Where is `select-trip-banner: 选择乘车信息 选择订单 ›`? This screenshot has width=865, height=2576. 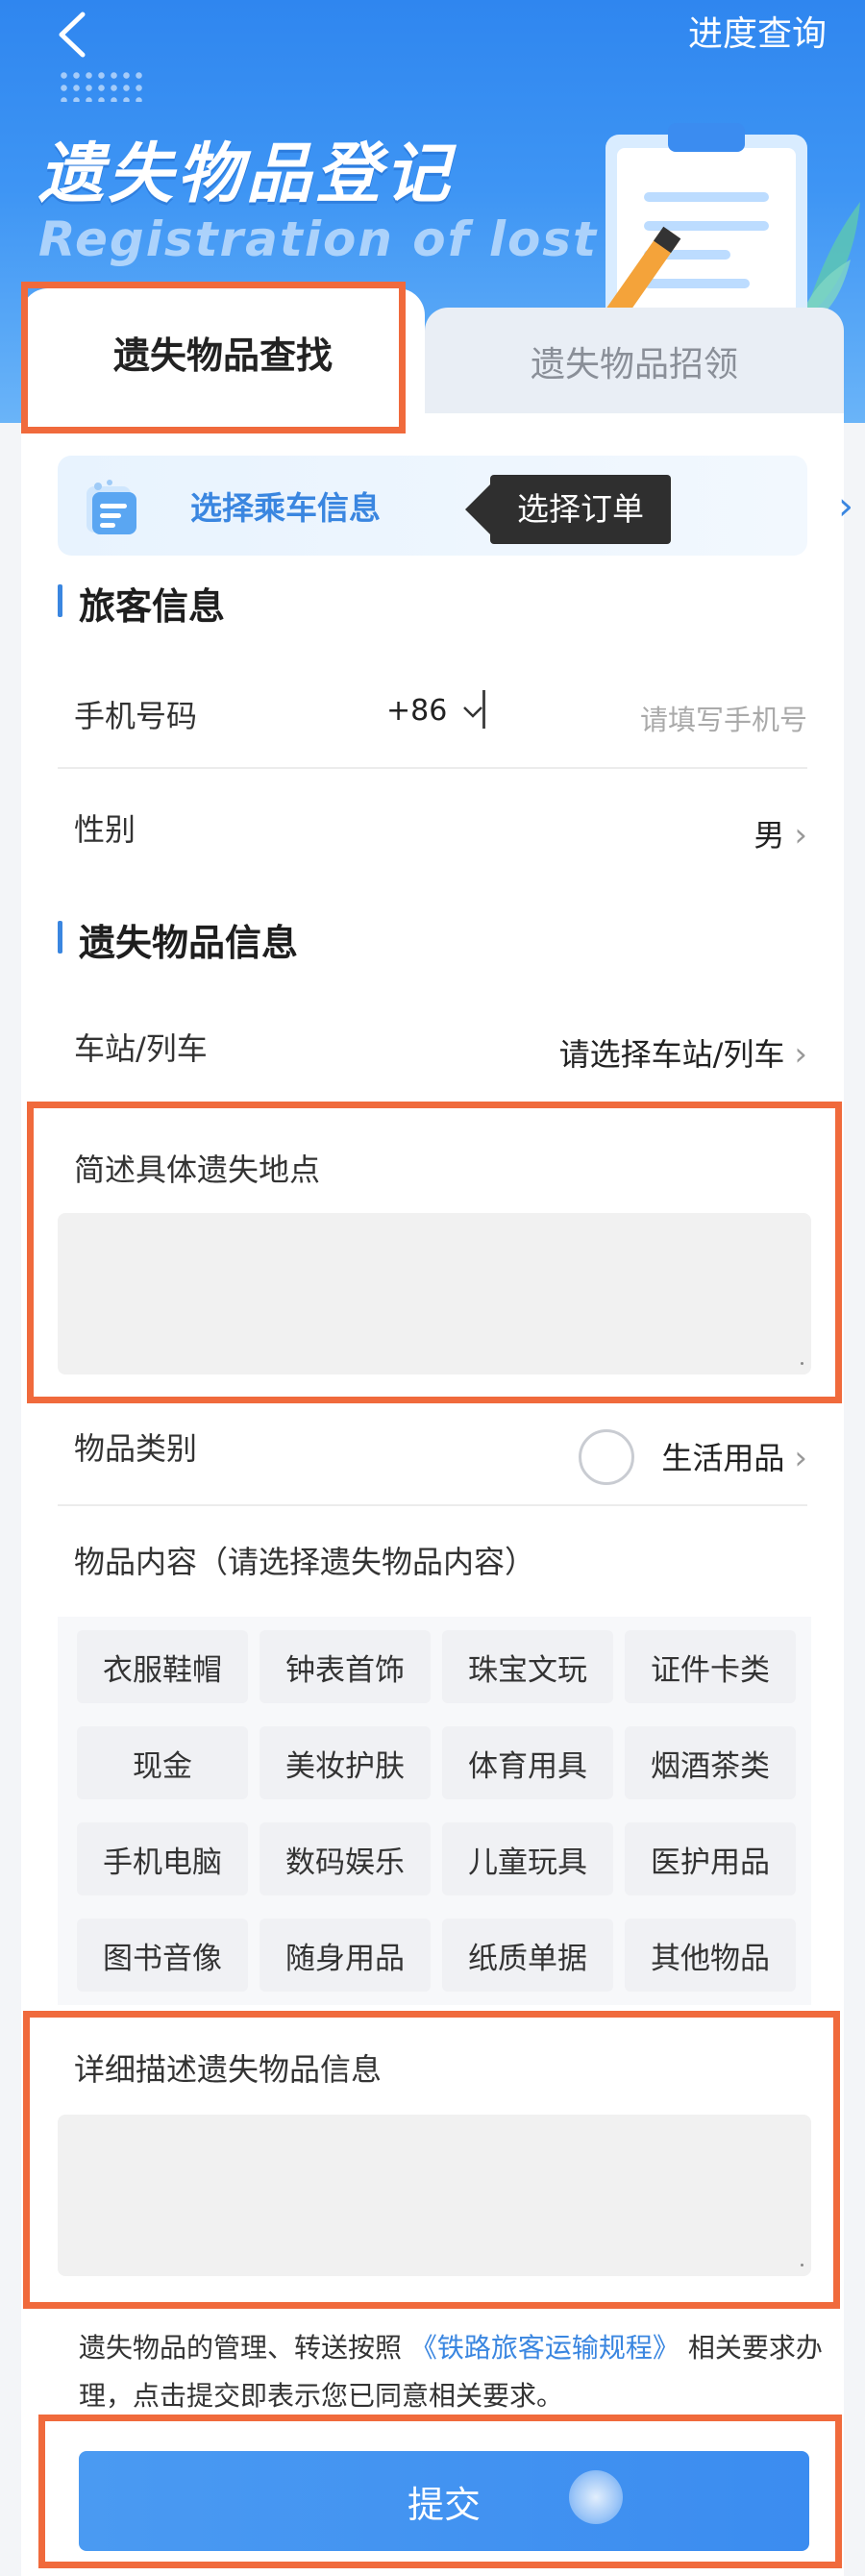 select-trip-banner: 选择乘车信息 选择订单 › is located at coordinates (455, 506).